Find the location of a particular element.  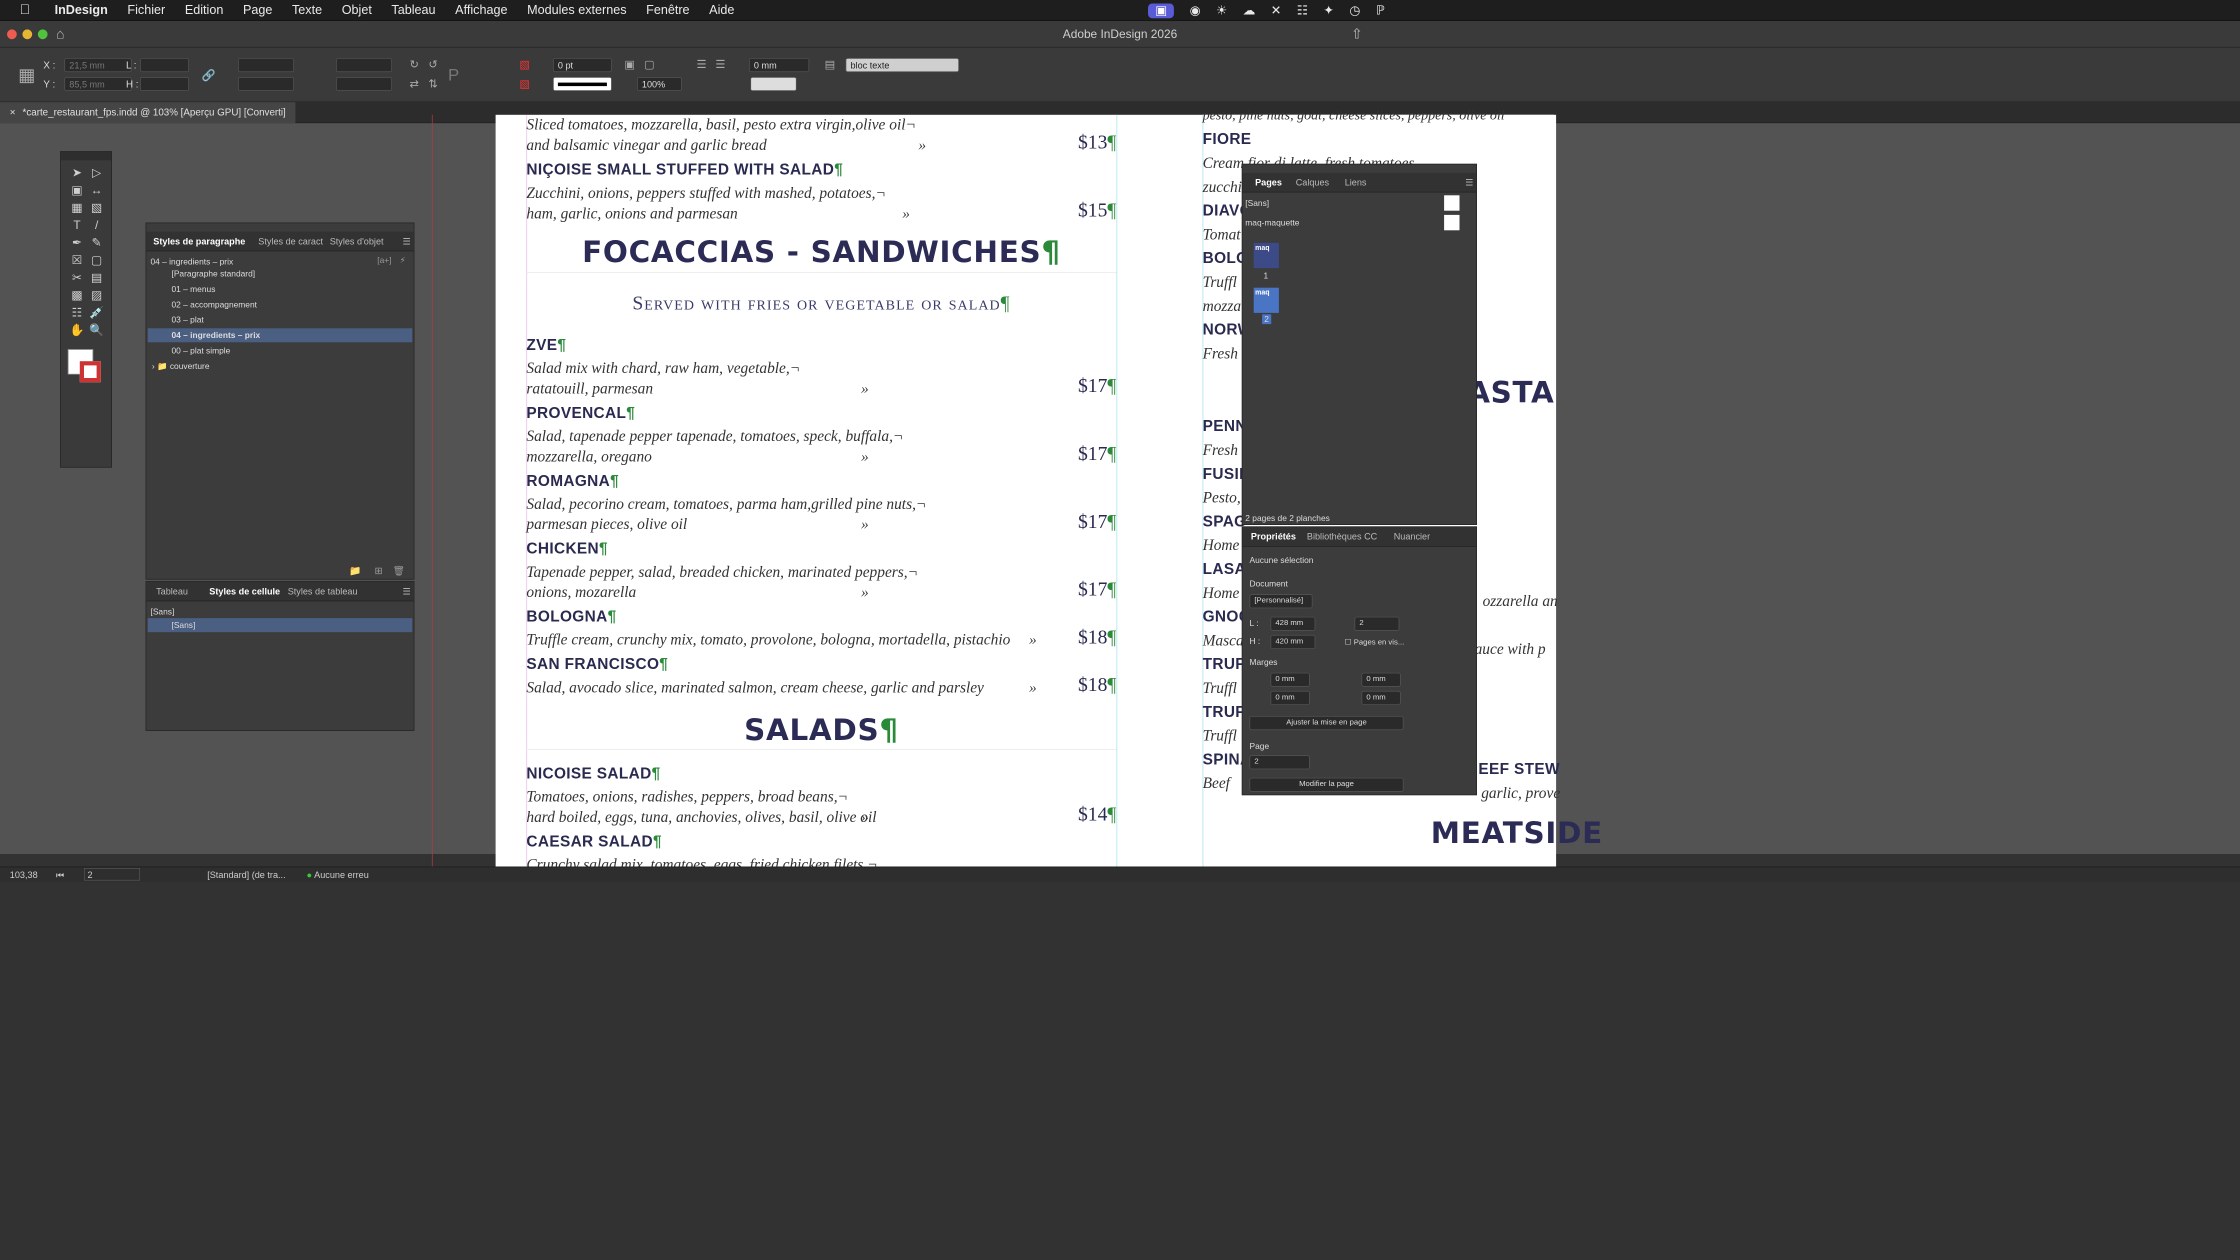

share-icon: ⇧ is located at coordinates (1357, 34).